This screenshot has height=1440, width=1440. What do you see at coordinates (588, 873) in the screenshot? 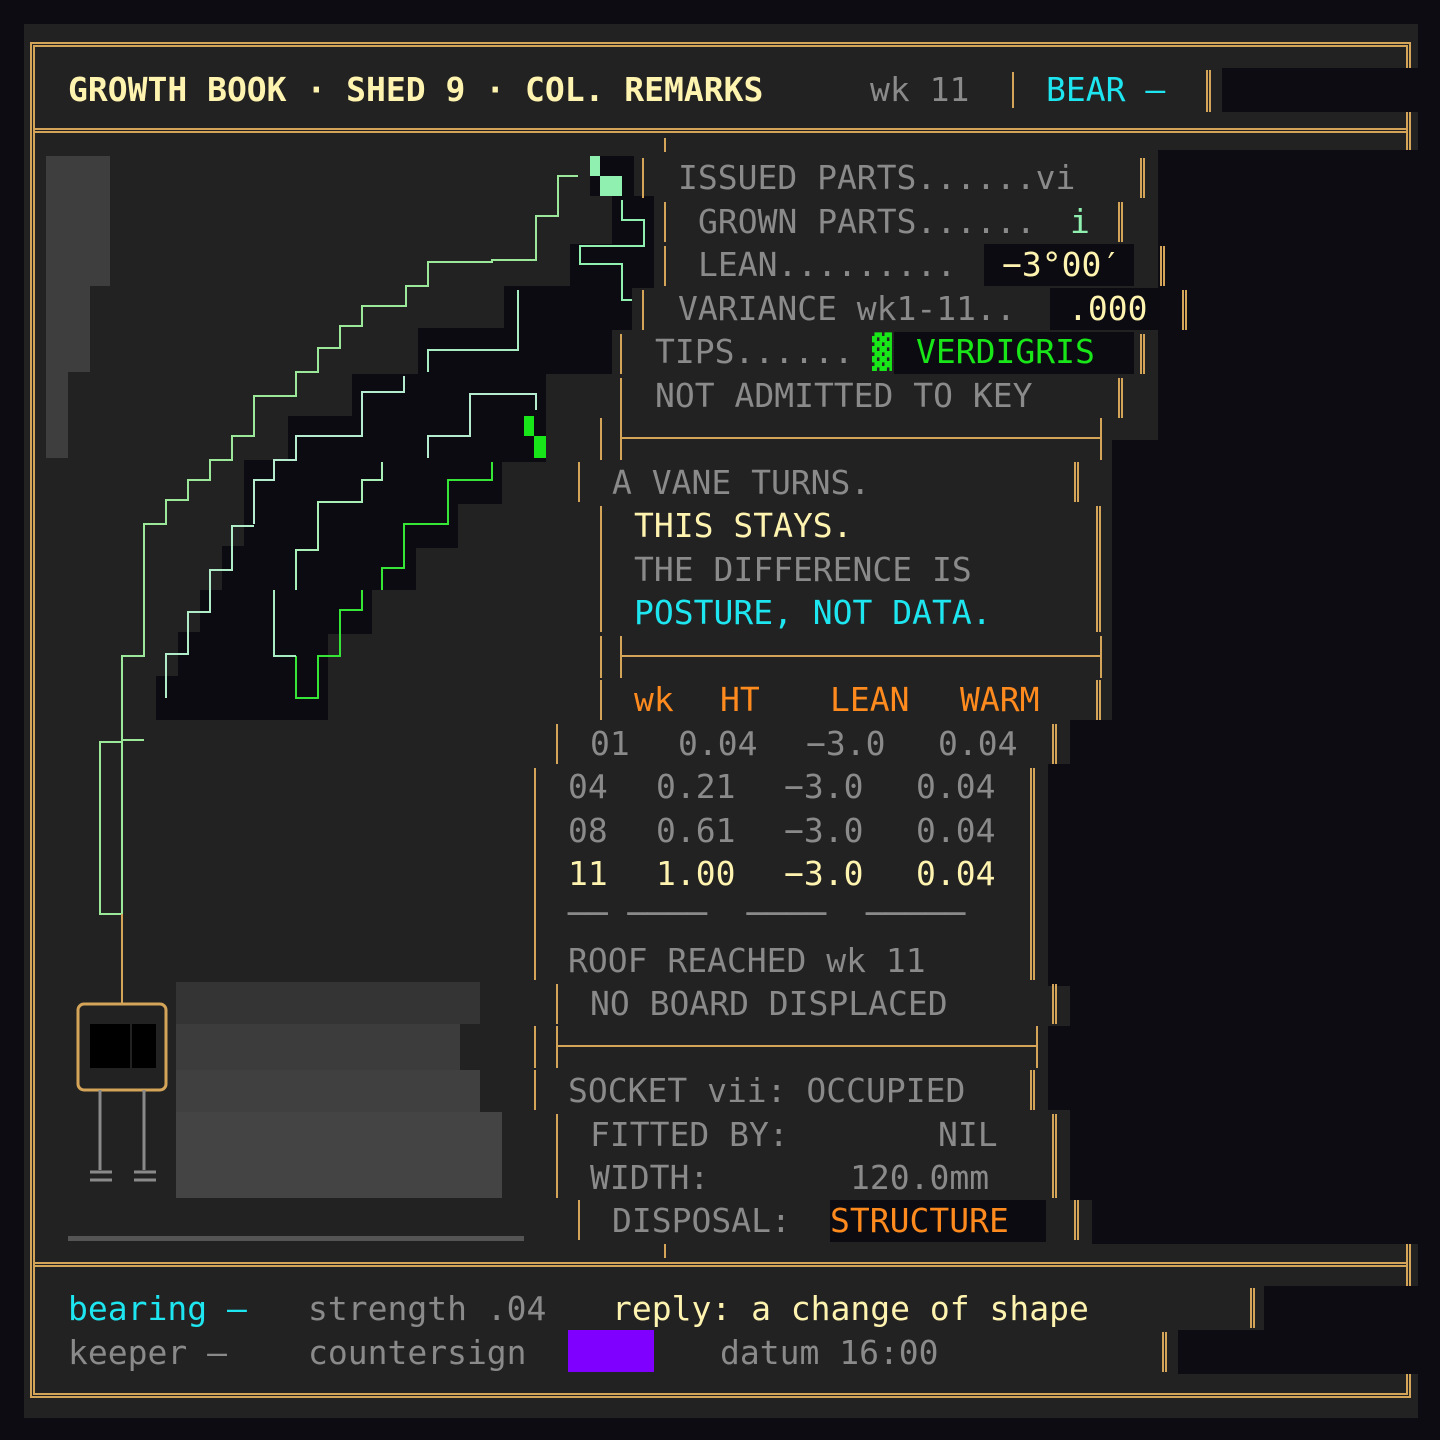
I see `table-cell: 11` at bounding box center [588, 873].